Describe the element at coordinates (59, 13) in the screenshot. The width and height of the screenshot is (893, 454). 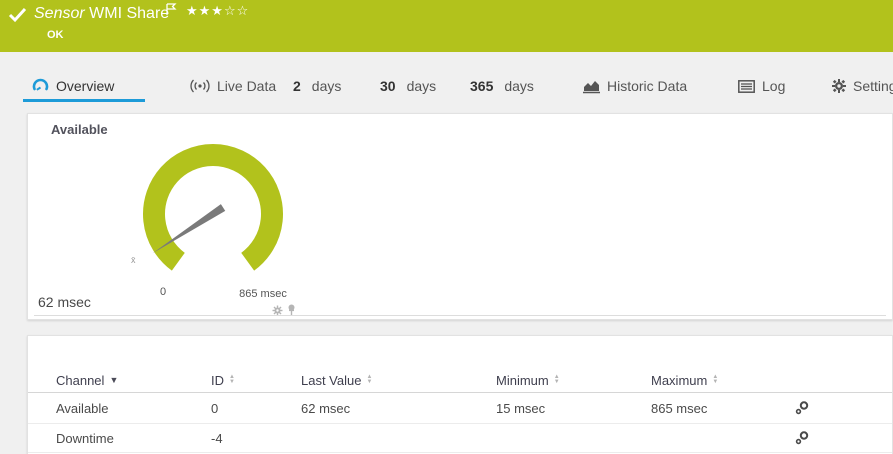
I see `sensor-type-label: Sensor` at that location.